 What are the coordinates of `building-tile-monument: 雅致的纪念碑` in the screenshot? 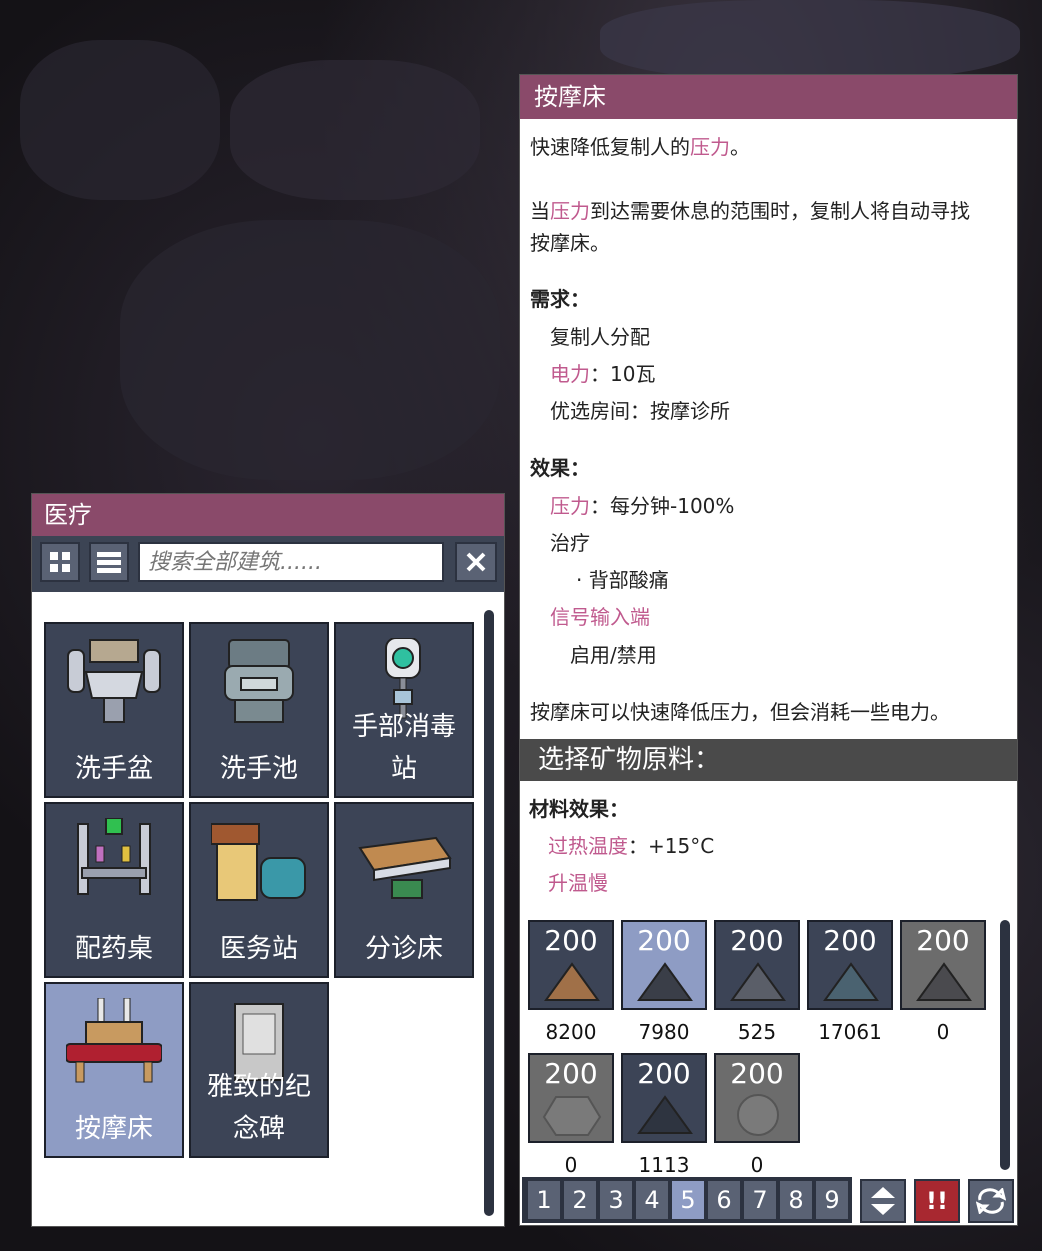 It's located at (259, 1070).